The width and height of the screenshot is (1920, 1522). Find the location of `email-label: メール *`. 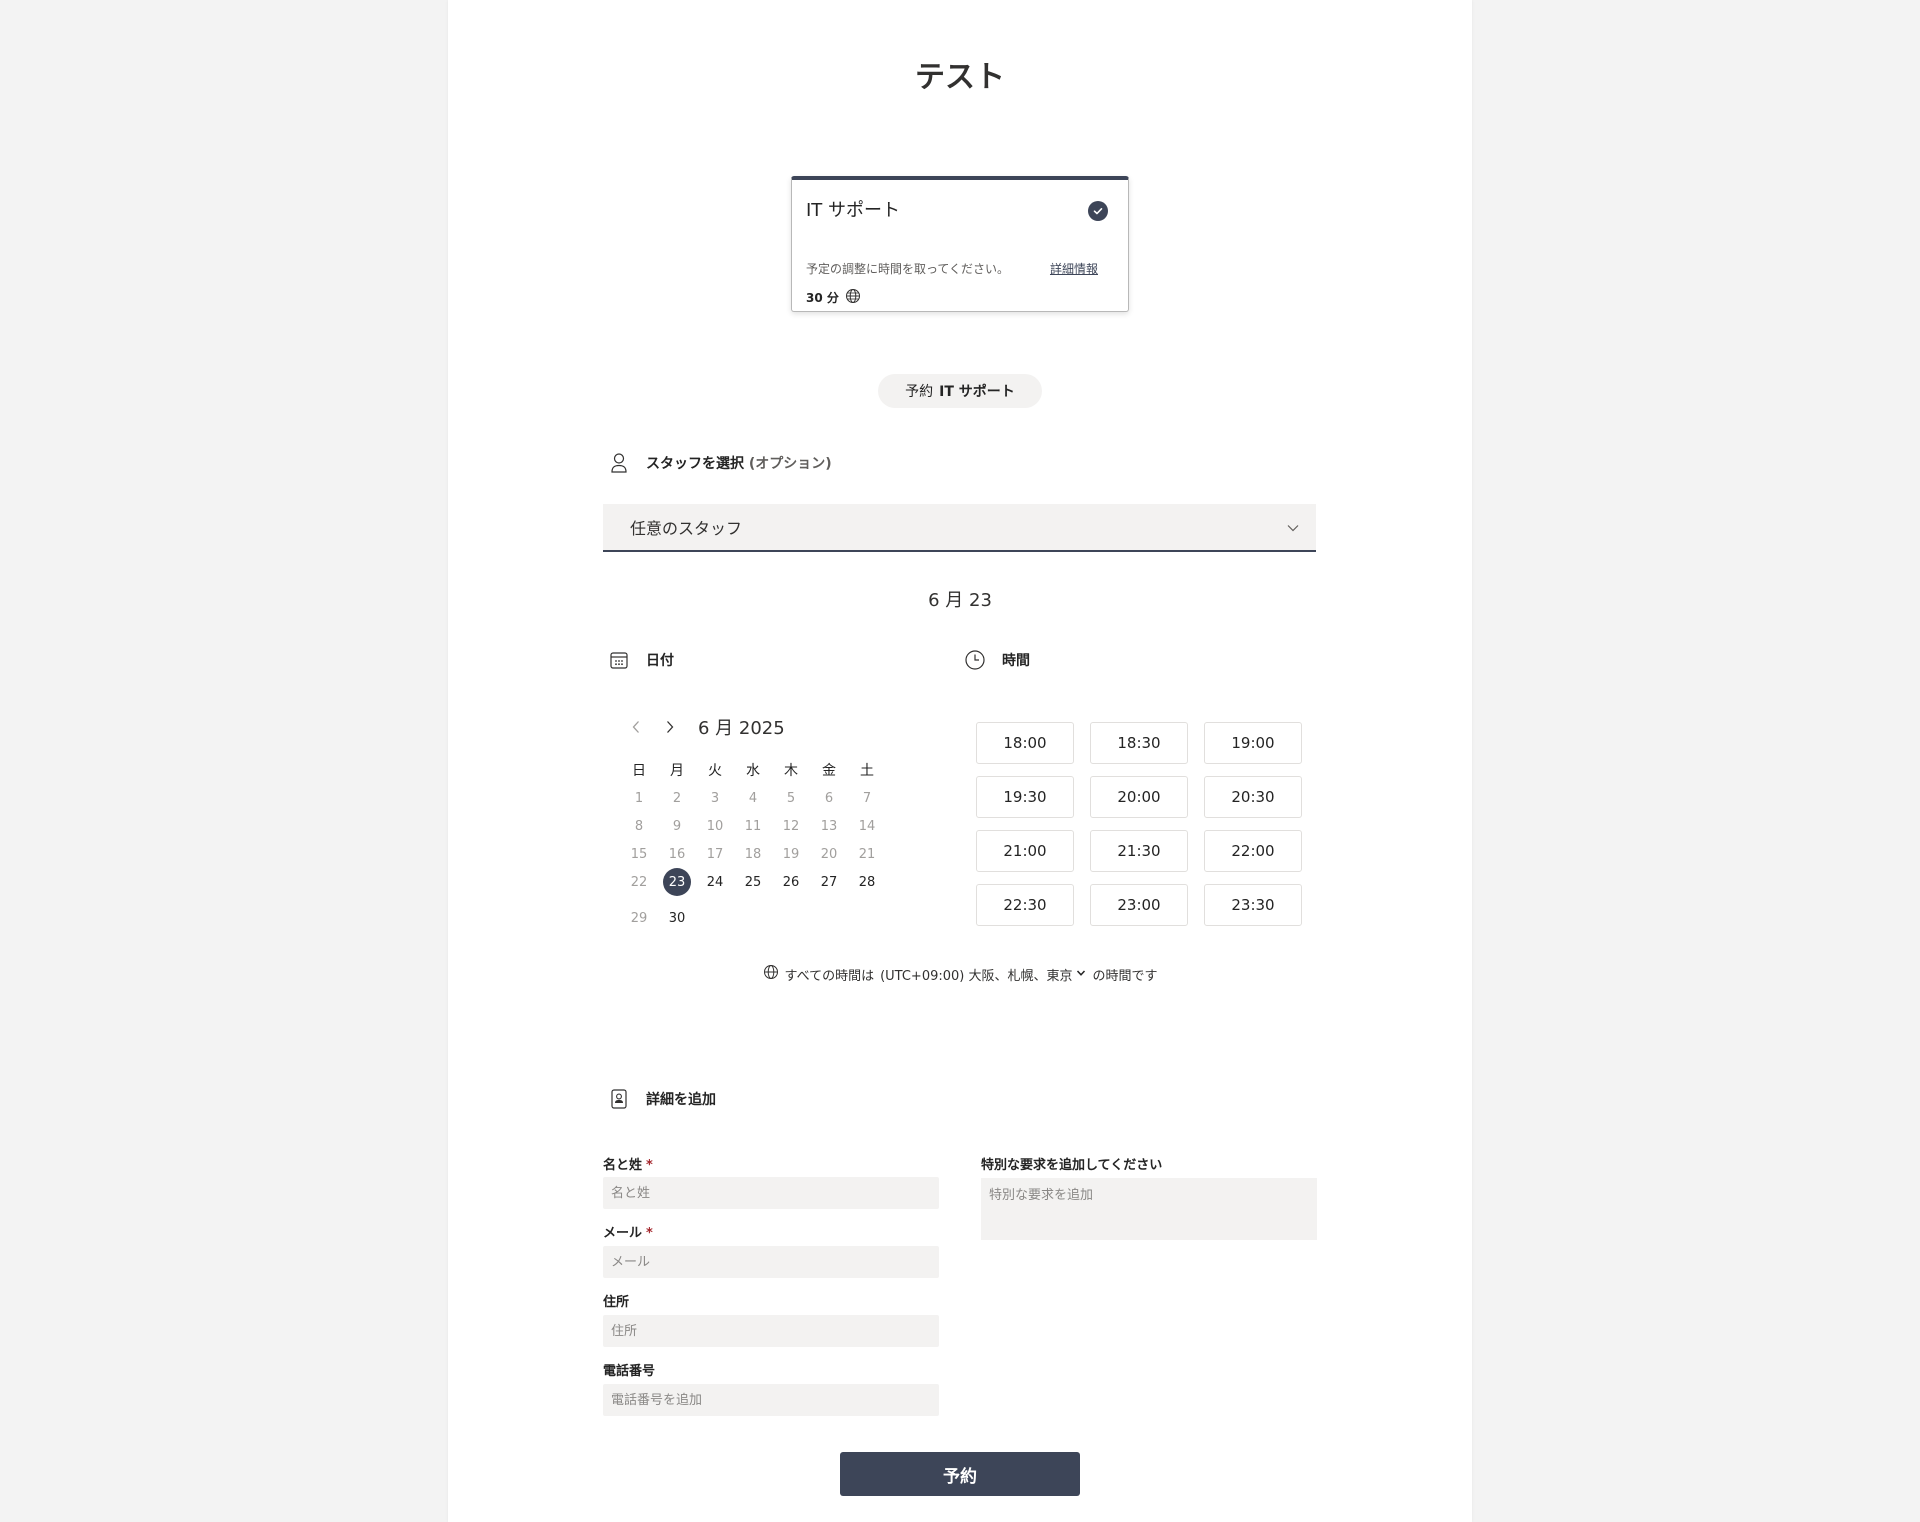

email-label: メール * is located at coordinates (628, 1233).